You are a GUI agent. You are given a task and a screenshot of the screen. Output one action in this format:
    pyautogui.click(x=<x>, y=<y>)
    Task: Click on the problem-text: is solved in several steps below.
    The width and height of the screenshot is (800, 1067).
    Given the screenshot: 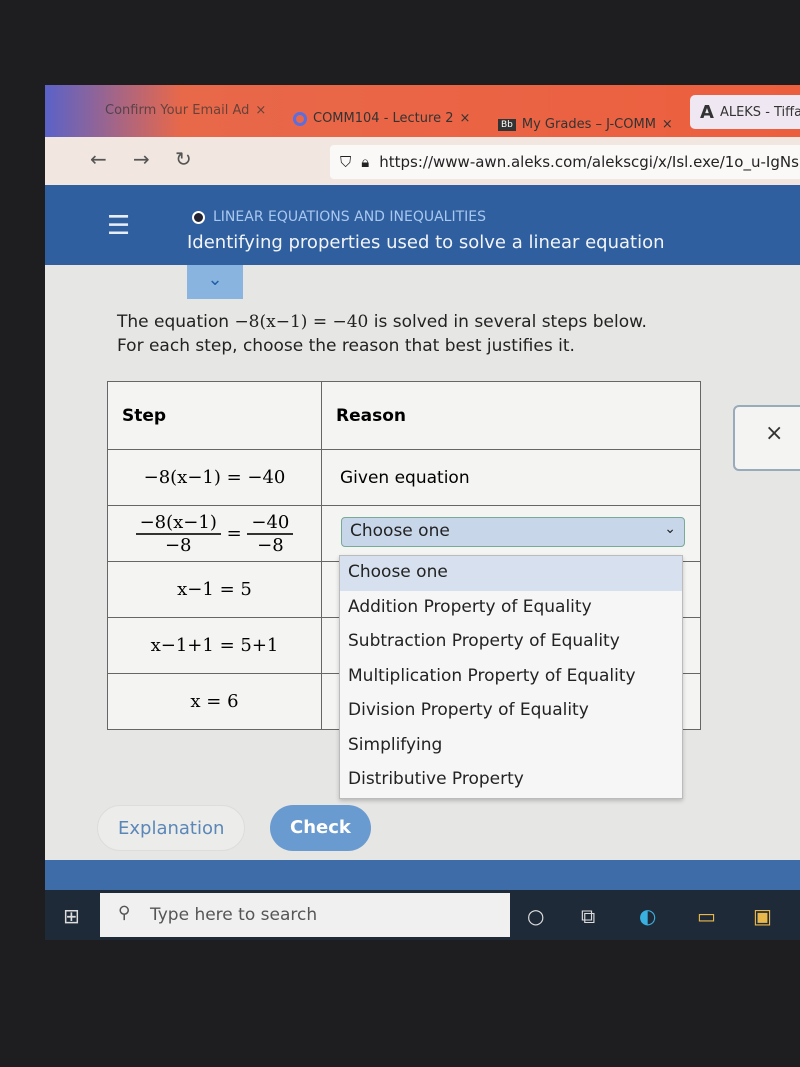 What is the action you would take?
    pyautogui.click(x=507, y=322)
    